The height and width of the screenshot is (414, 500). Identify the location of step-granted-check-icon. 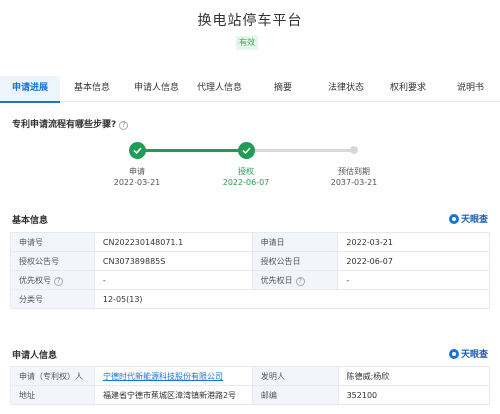
(246, 150).